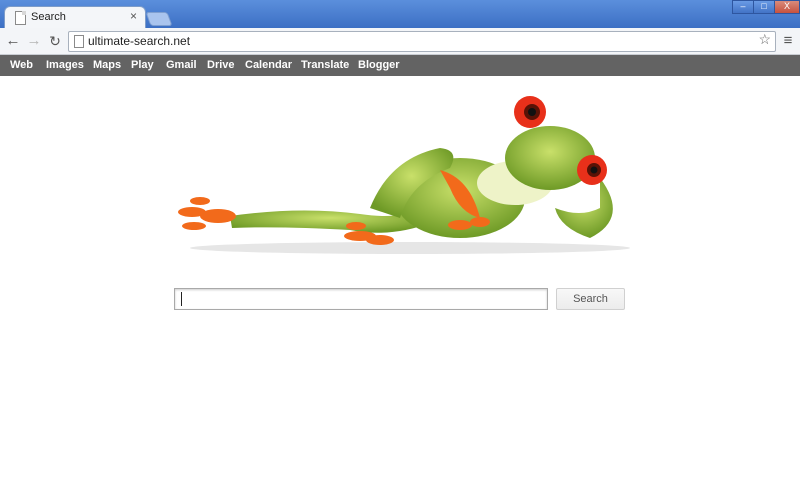 The image size is (800, 480). I want to click on search-input, so click(362, 299).